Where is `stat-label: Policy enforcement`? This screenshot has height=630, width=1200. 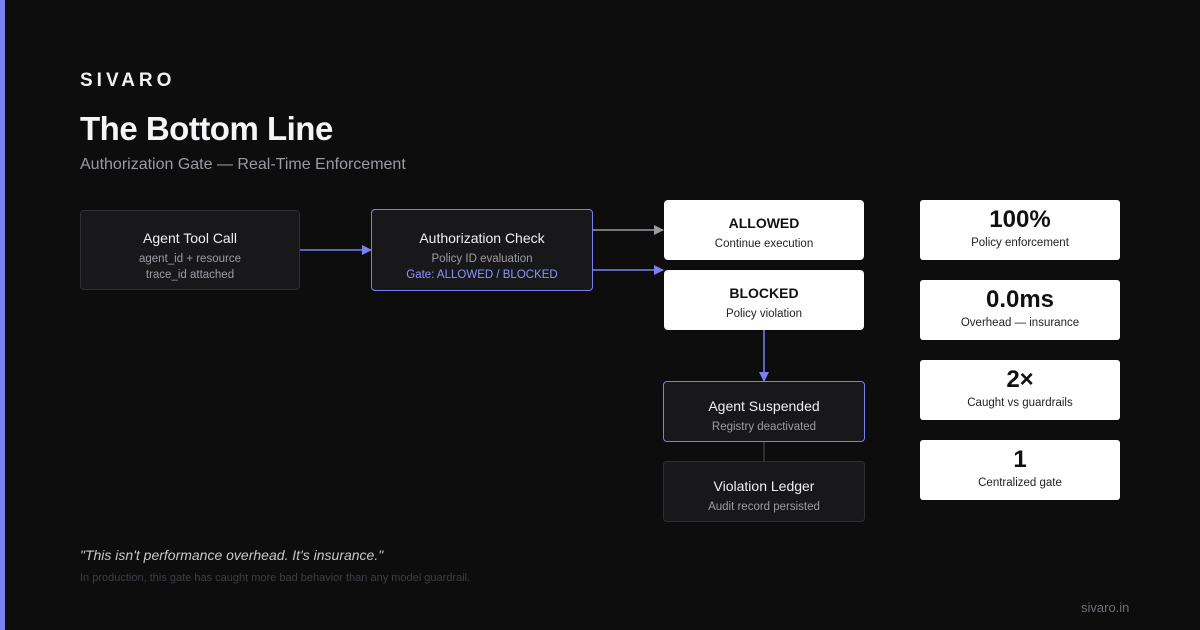 stat-label: Policy enforcement is located at coordinates (1020, 243).